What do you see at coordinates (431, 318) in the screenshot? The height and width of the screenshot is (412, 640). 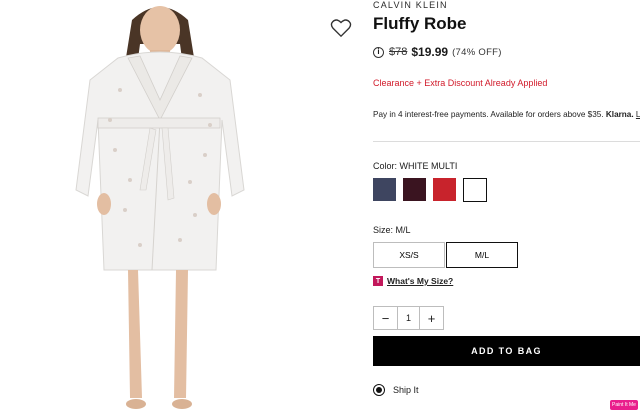 I see `quantity-increase-button: +` at bounding box center [431, 318].